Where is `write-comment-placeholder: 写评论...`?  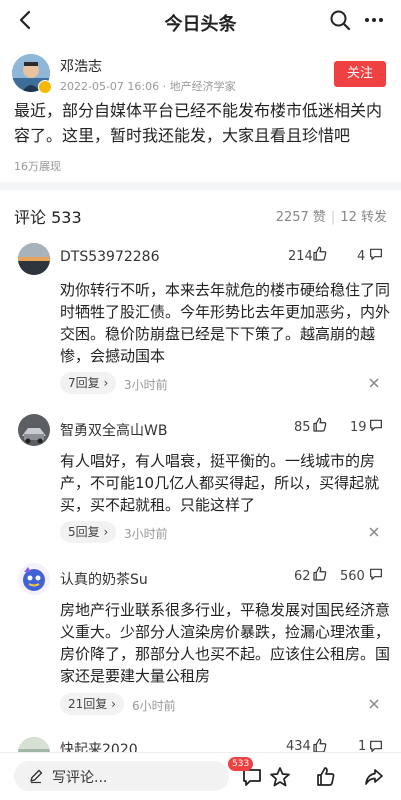 write-comment-placeholder: 写评论... is located at coordinates (80, 778).